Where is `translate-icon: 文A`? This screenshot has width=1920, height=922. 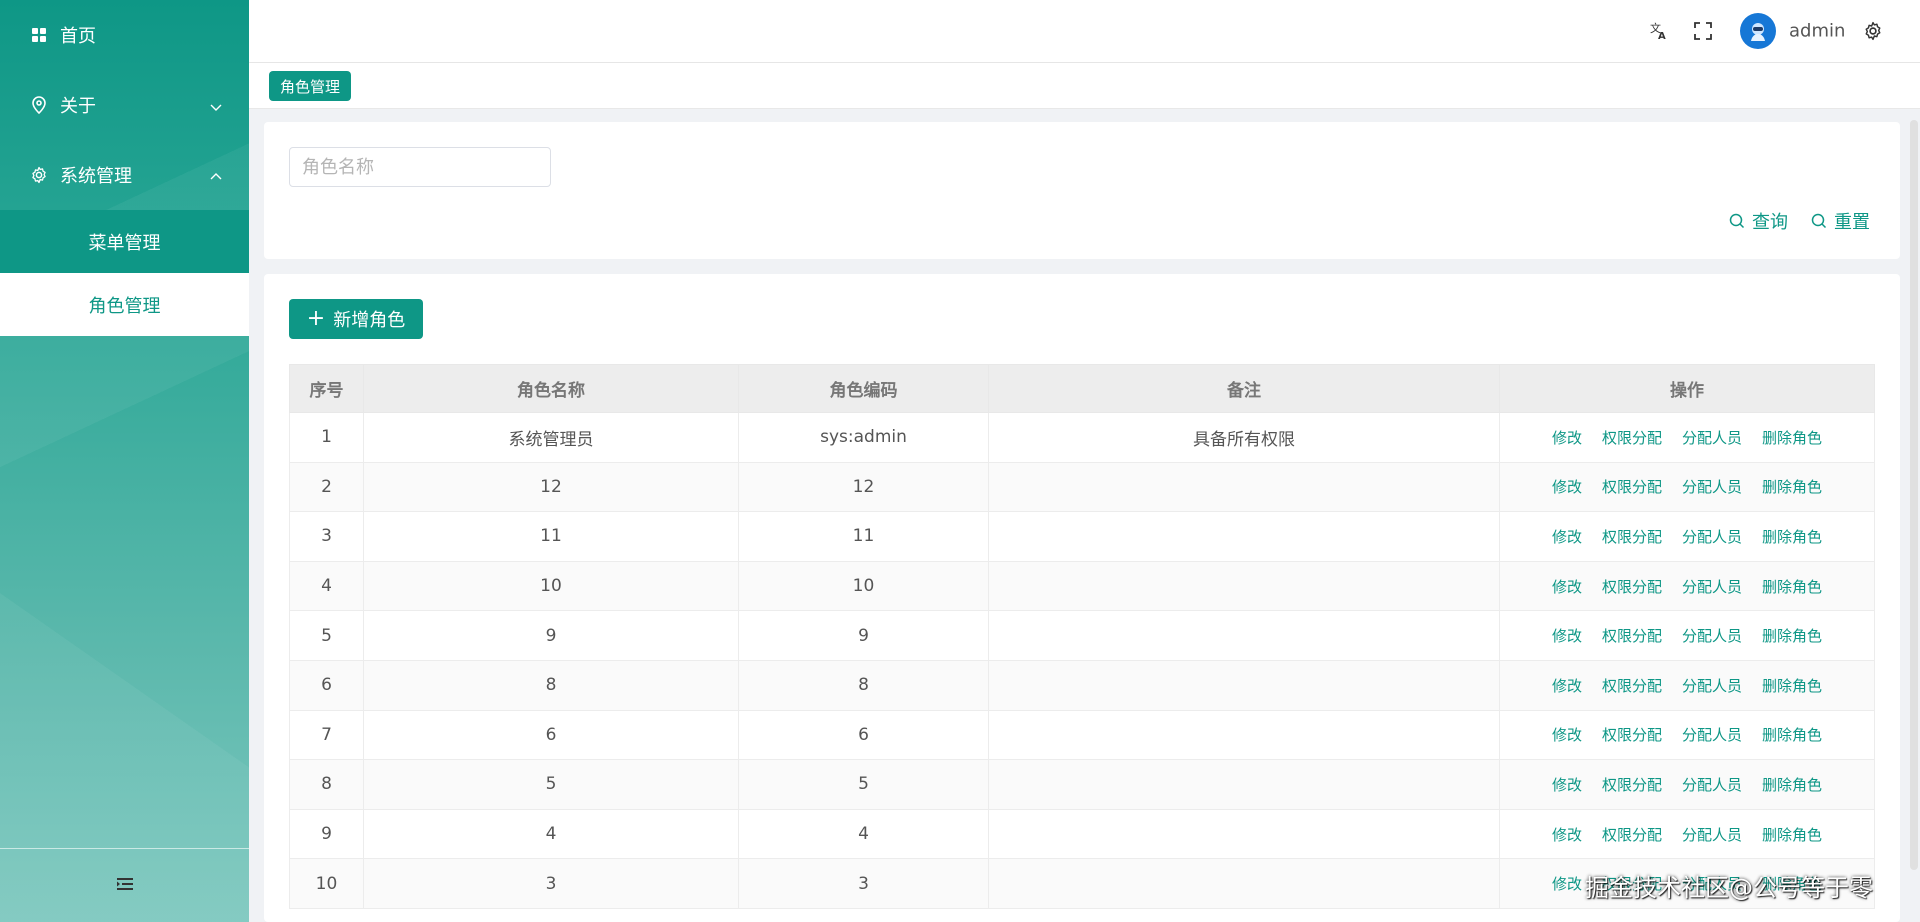 translate-icon: 文A is located at coordinates (1659, 31).